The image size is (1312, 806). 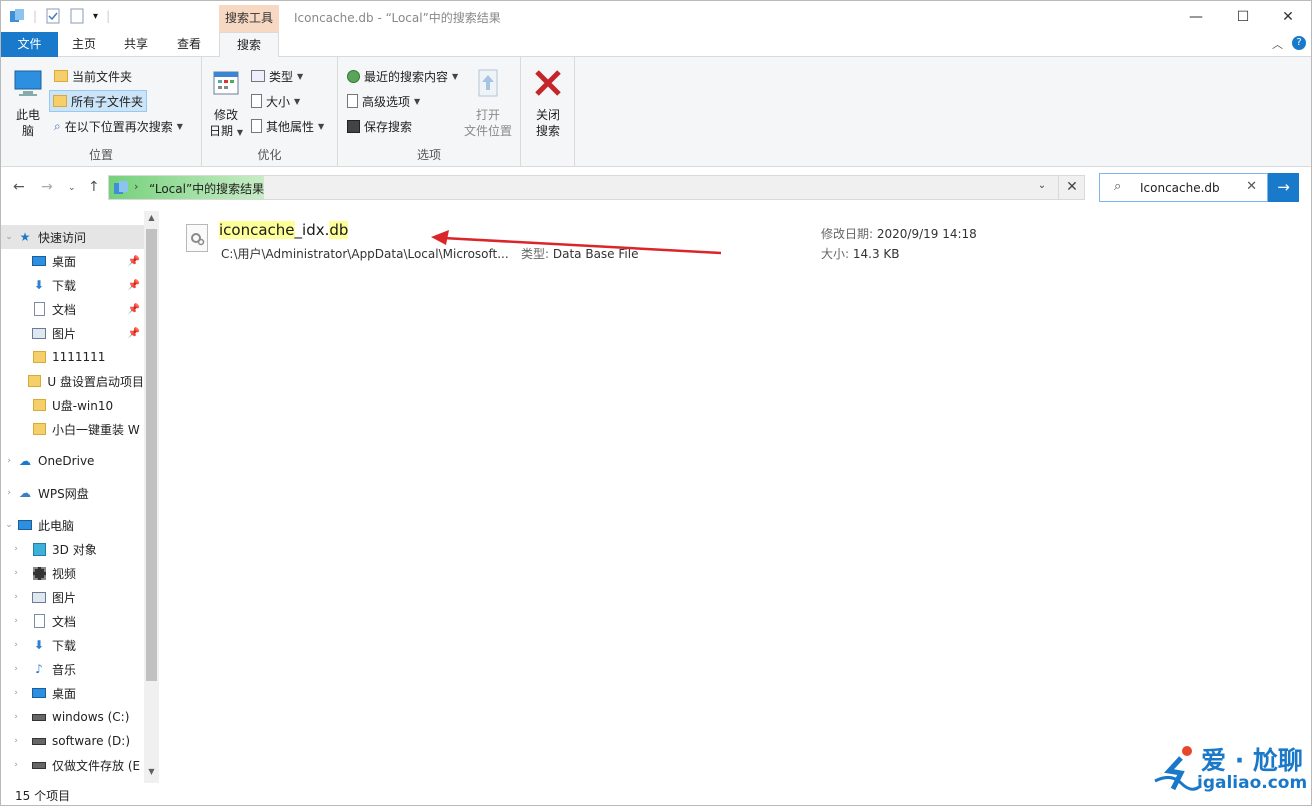 I want to click on help-icon: ?, so click(x=1299, y=43).